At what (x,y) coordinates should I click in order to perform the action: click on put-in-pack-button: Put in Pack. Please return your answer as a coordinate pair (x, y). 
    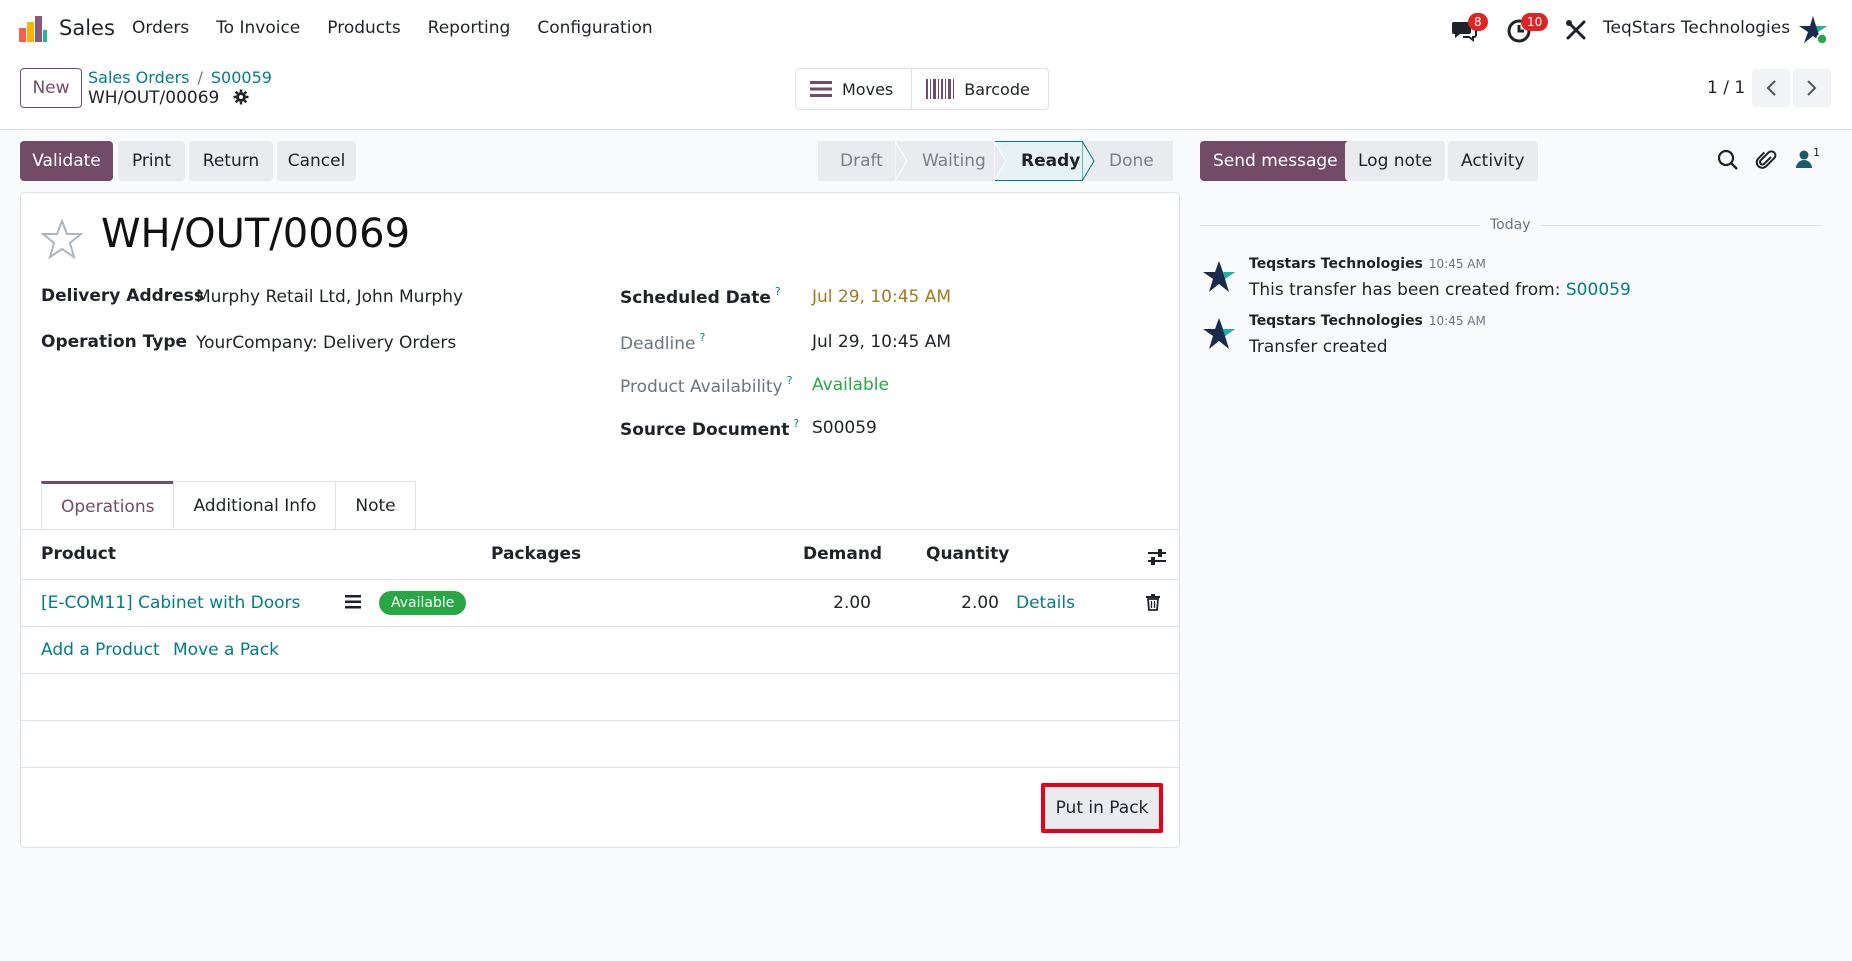
    Looking at the image, I should click on (1102, 808).